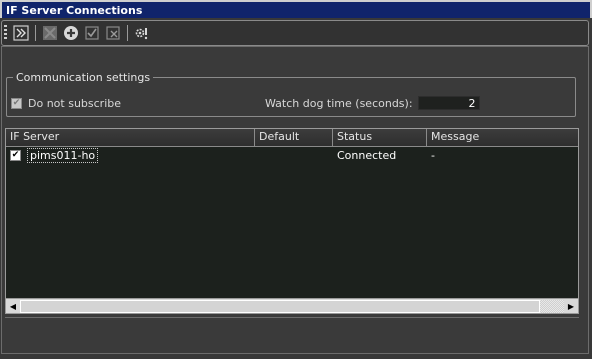 The image size is (592, 359). I want to click on communication-settings-legend: Communication settings, so click(83, 77).